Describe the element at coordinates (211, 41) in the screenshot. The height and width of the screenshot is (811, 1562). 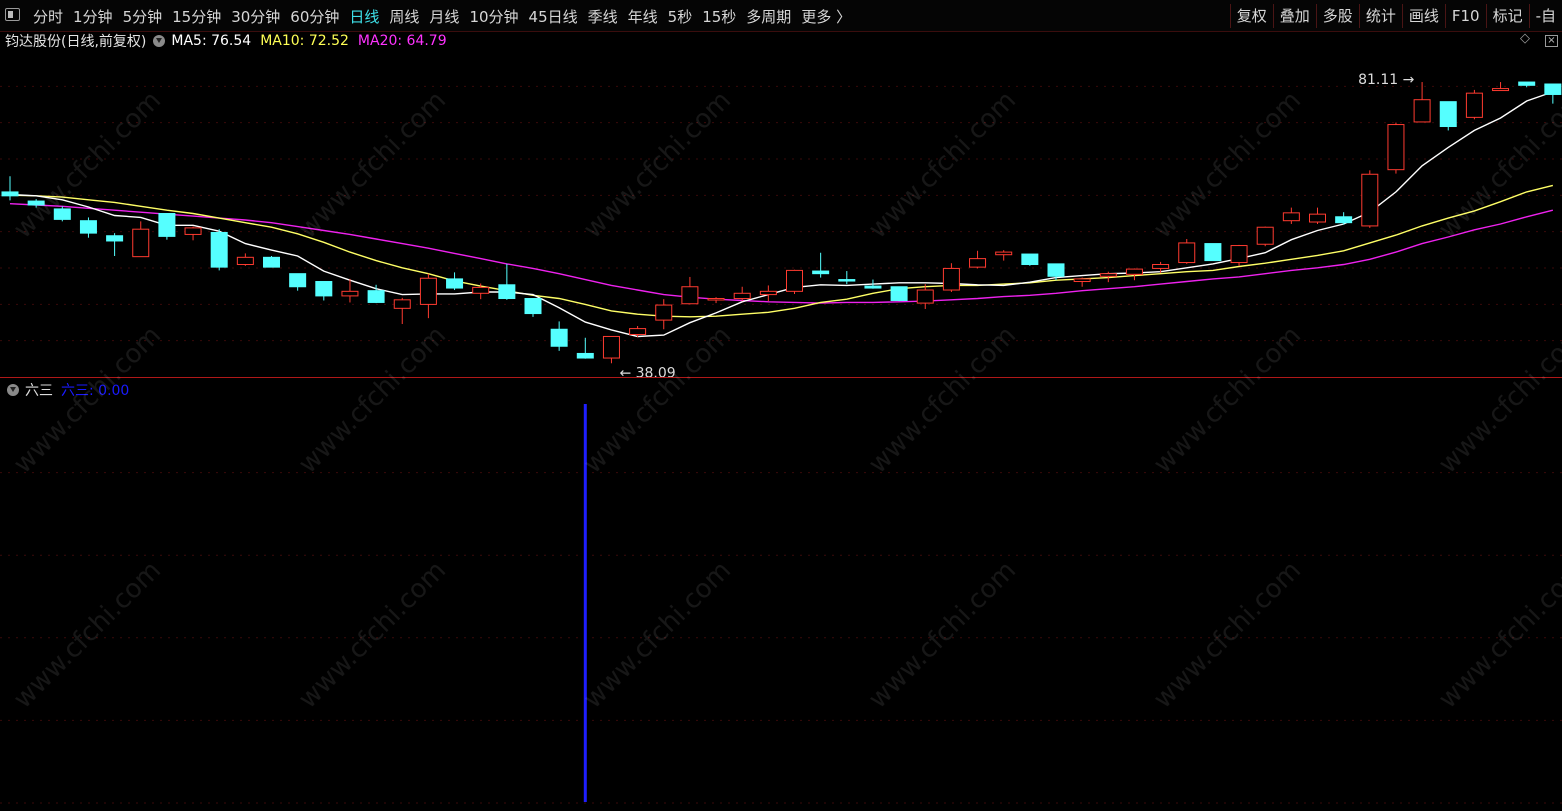
I see `ma5-label: MA5: 76.54` at that location.